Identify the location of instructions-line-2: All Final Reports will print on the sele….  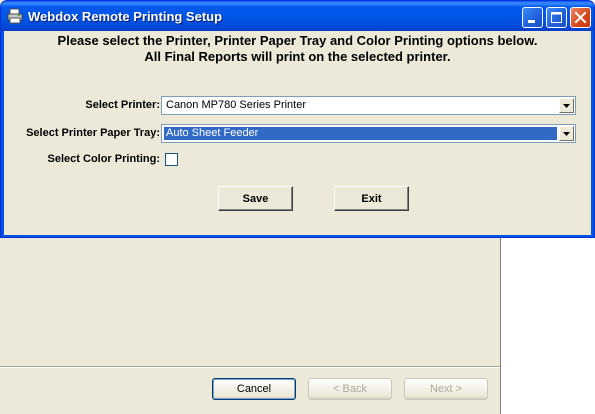
(297, 56).